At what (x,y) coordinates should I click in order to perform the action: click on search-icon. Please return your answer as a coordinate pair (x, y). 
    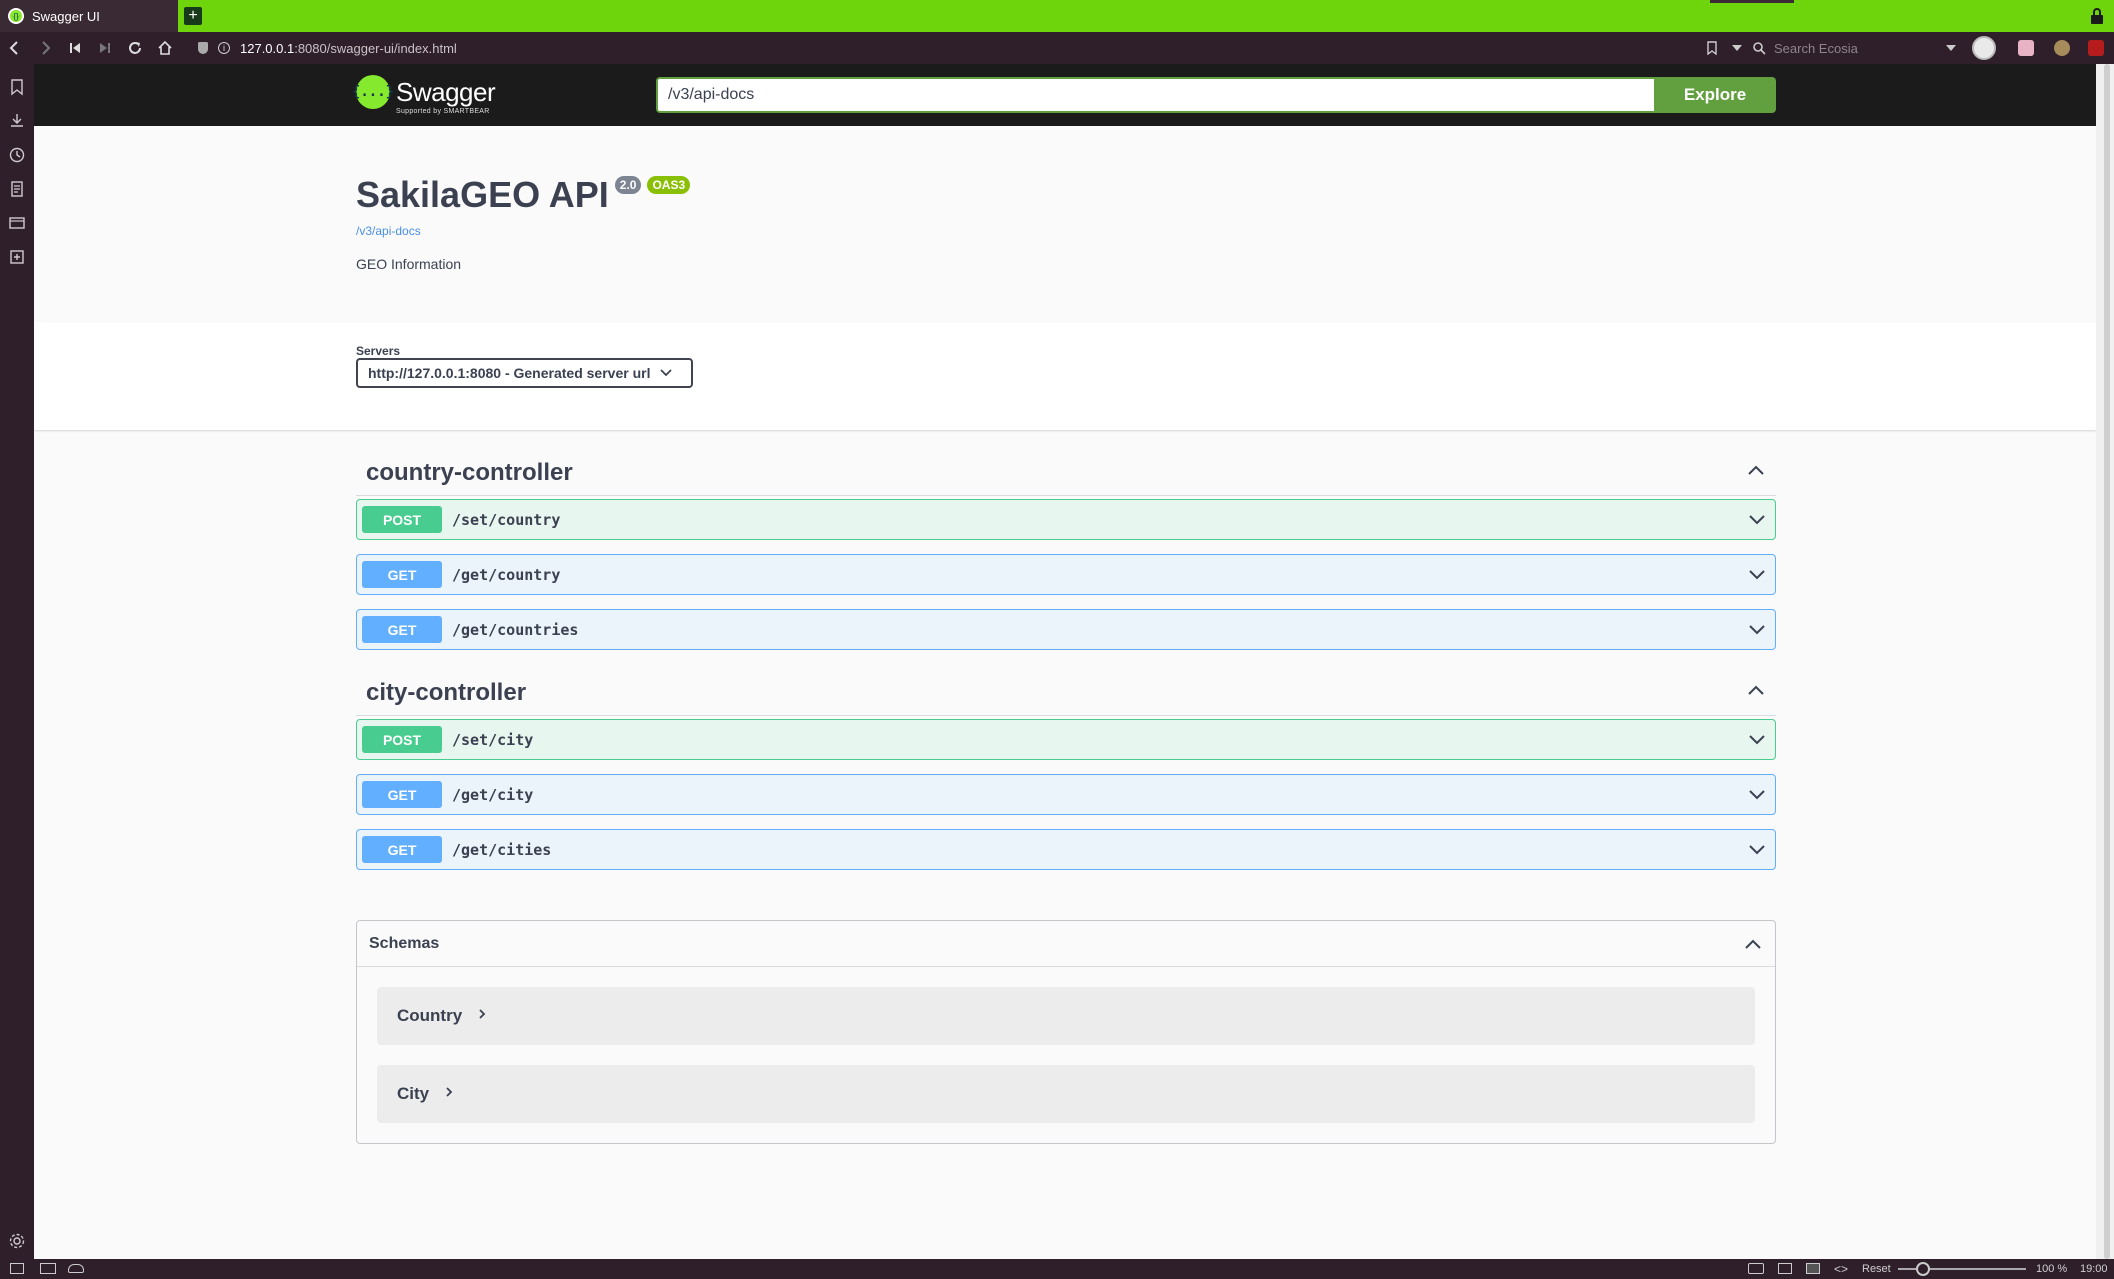
    Looking at the image, I should click on (1759, 48).